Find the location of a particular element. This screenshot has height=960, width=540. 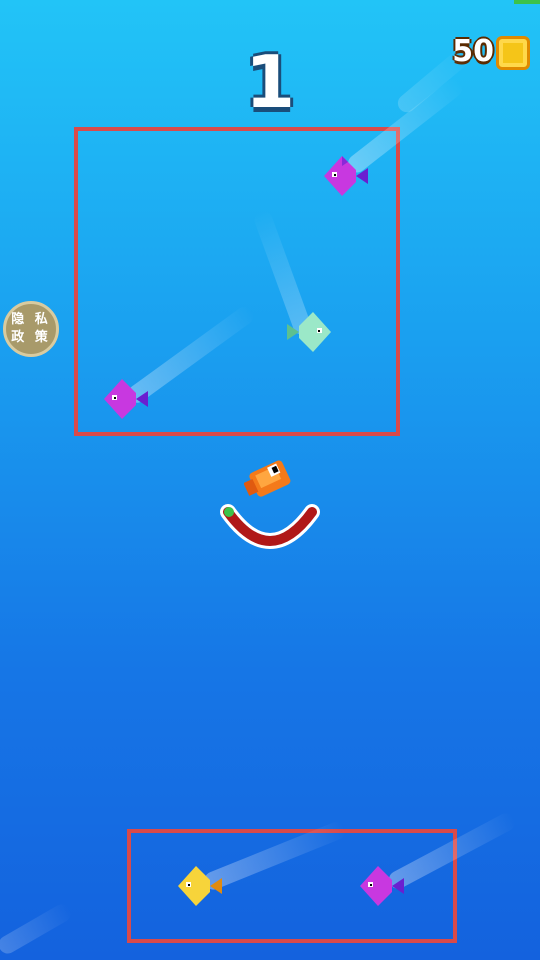

fish-trail is located at coordinates (37, 929).